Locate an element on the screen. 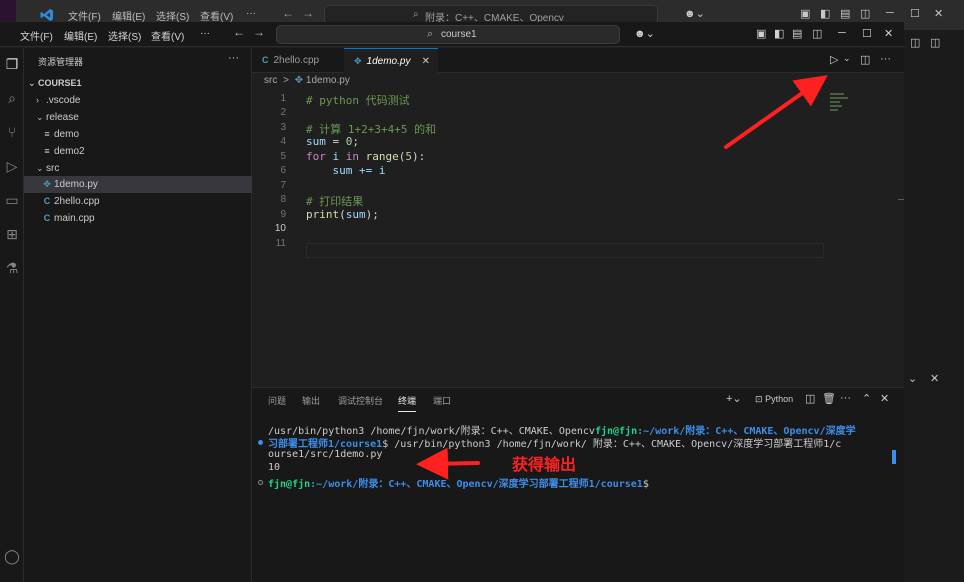  annotation-arrow-output is located at coordinates (448, 463).